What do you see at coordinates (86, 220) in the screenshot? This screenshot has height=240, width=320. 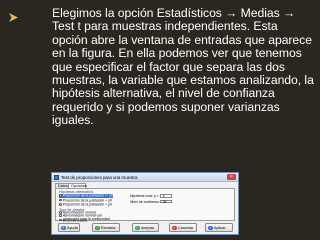 I see `test-type-binomial: Binomial exacto` at bounding box center [86, 220].